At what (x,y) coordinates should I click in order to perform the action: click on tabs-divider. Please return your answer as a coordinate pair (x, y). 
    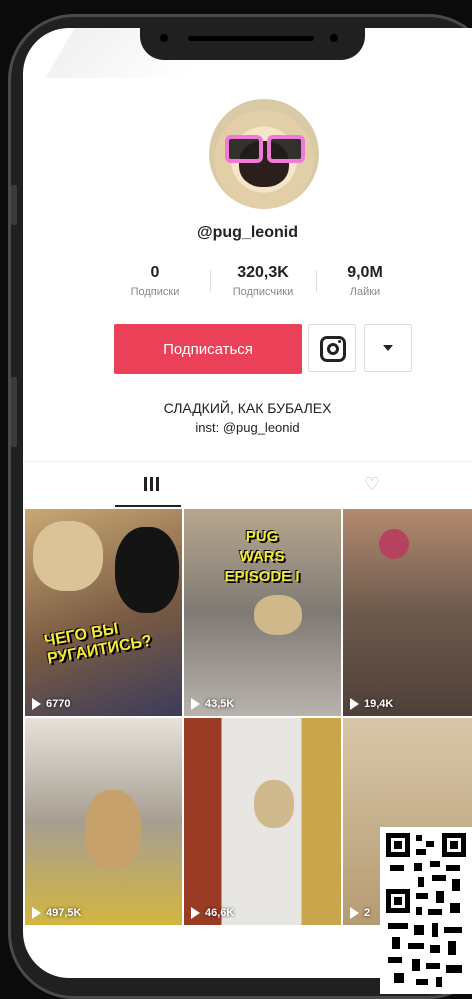
    Looking at the image, I should click on (247, 461).